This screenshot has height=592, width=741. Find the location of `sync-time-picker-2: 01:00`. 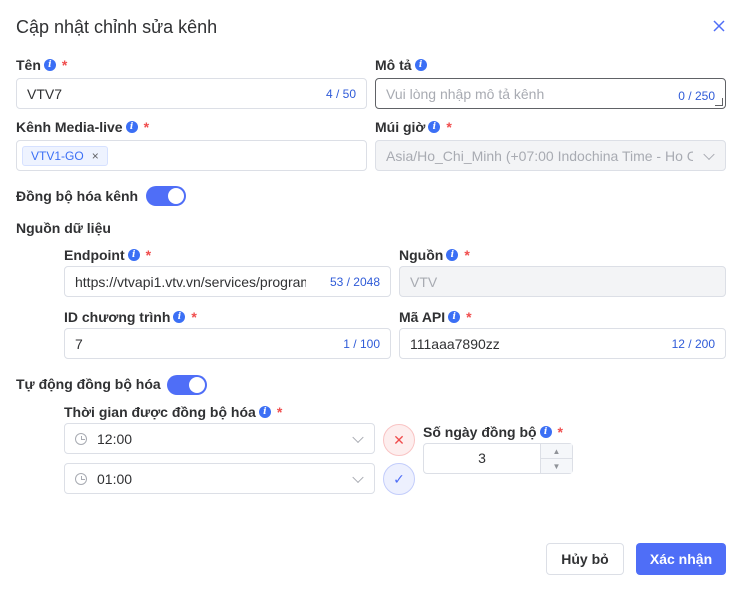

sync-time-picker-2: 01:00 is located at coordinates (219, 478).